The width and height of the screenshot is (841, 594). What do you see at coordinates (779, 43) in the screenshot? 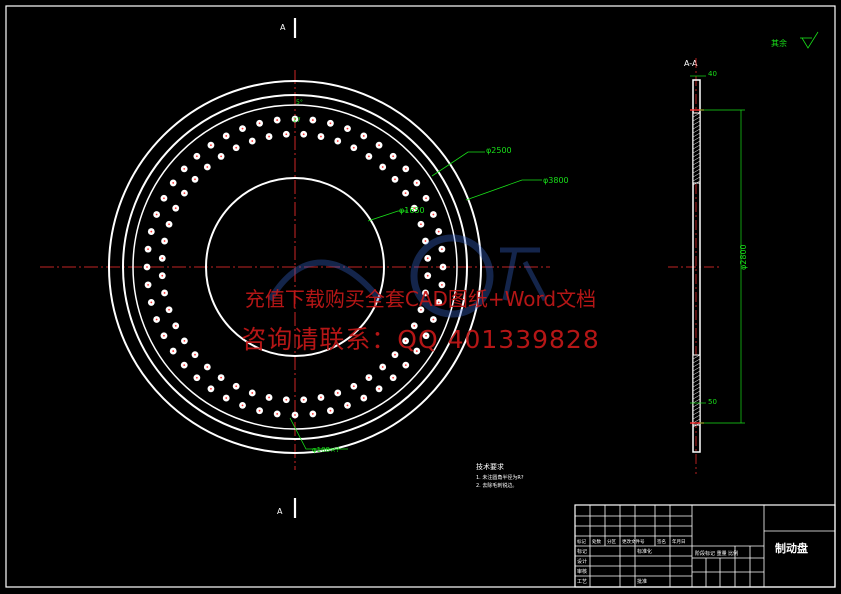
I see `surface-finish-note: 其余` at bounding box center [779, 43].